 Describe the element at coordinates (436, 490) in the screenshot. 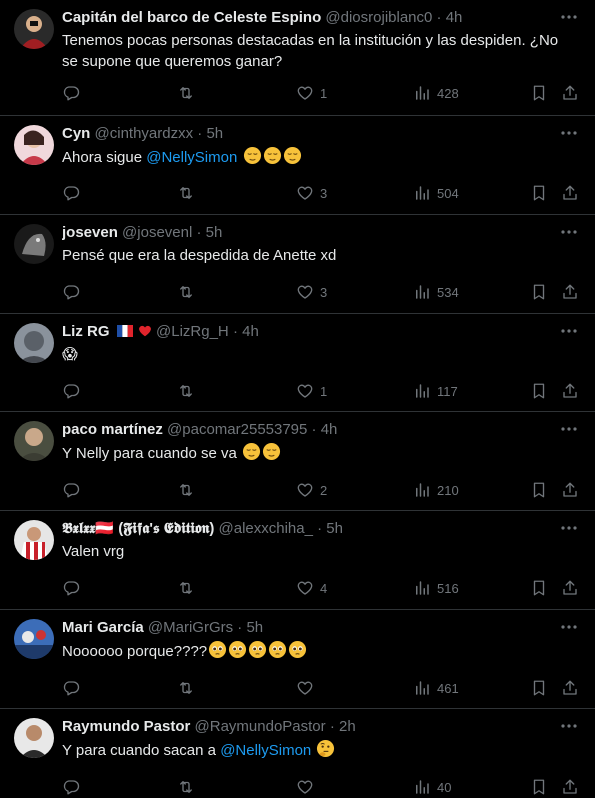

I see `views-button: 210` at that location.